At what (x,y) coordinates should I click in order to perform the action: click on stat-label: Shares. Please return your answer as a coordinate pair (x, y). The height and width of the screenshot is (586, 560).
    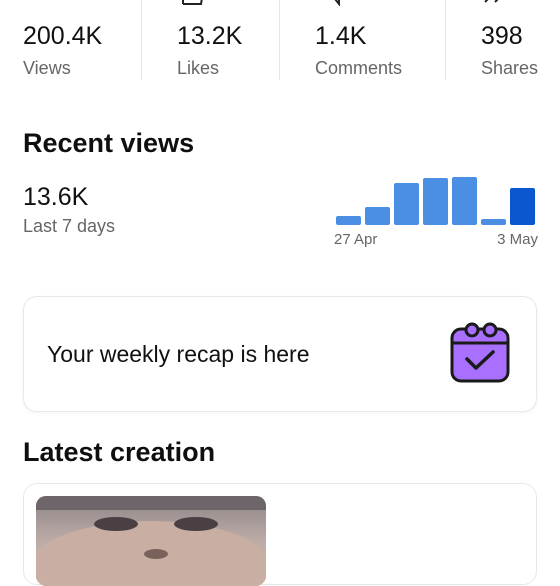
    Looking at the image, I should click on (510, 68).